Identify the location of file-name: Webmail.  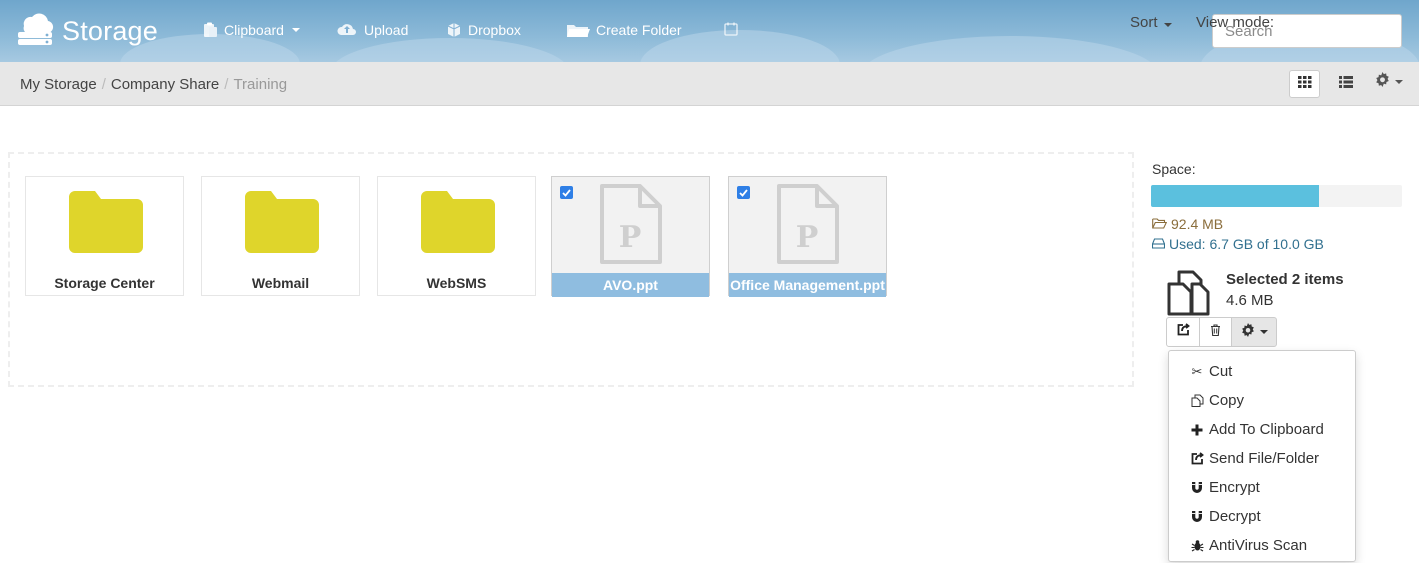
(280, 283).